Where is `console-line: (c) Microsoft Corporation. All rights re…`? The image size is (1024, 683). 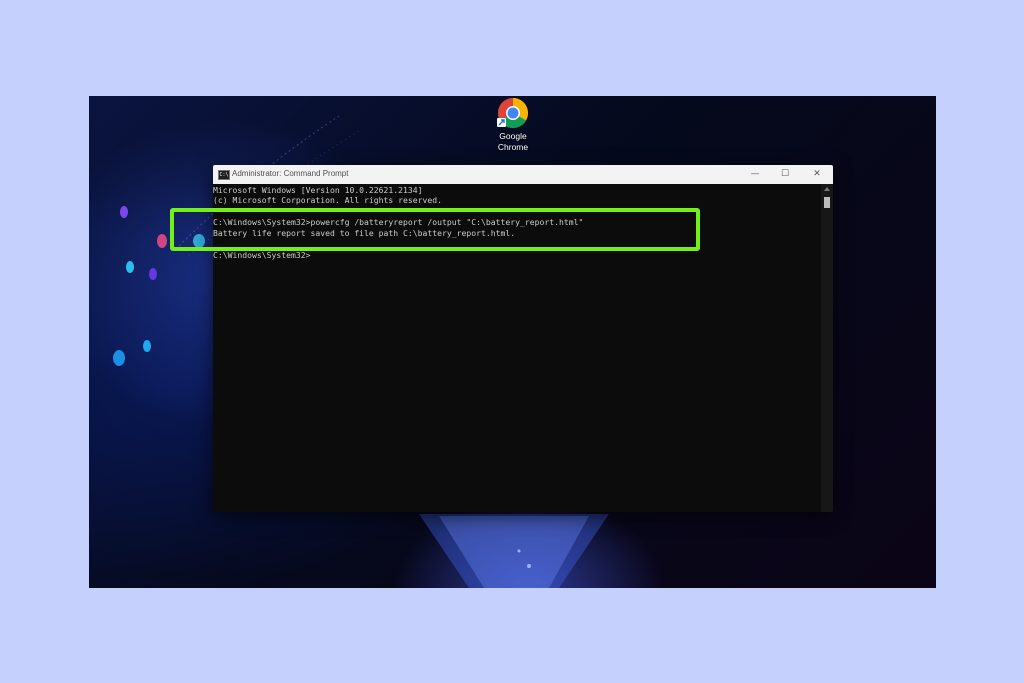
console-line: (c) Microsoft Corporation. All rights re… is located at coordinates (328, 200).